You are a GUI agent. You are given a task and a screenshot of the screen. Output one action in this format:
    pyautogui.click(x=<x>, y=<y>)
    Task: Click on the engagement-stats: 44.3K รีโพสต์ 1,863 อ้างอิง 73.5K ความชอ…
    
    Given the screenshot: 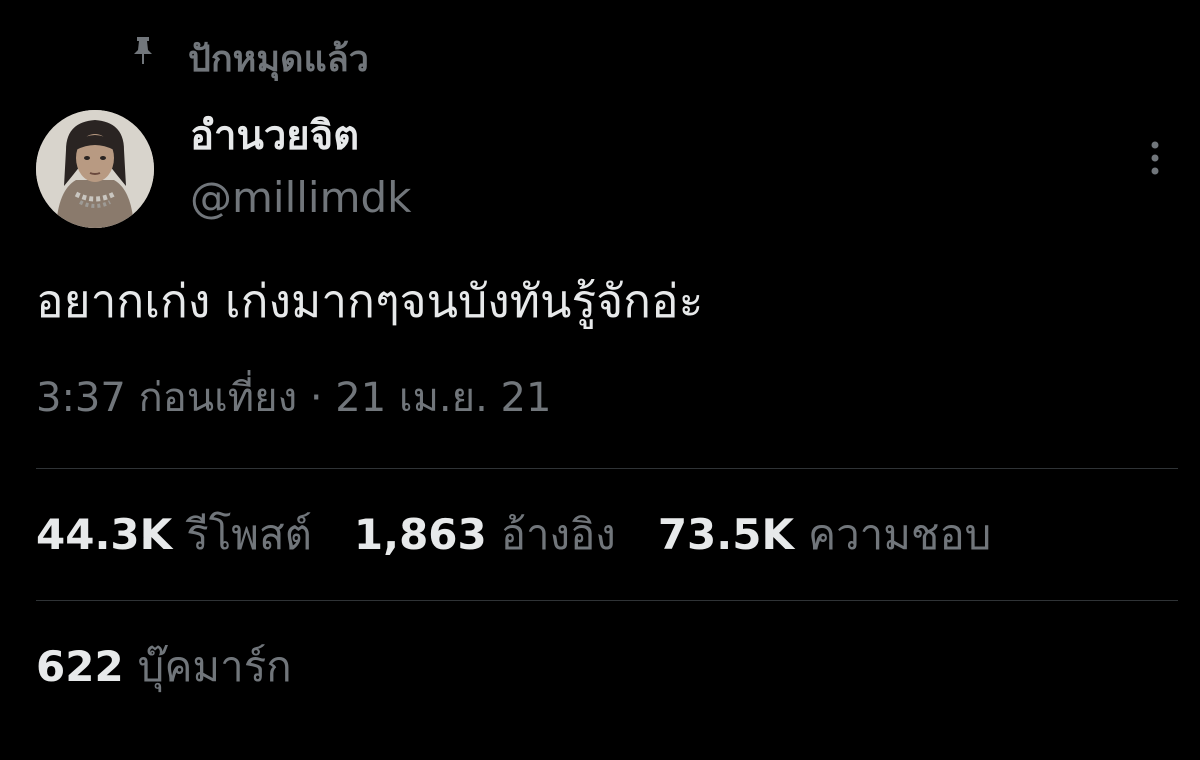 What is the action you would take?
    pyautogui.click(x=534, y=535)
    